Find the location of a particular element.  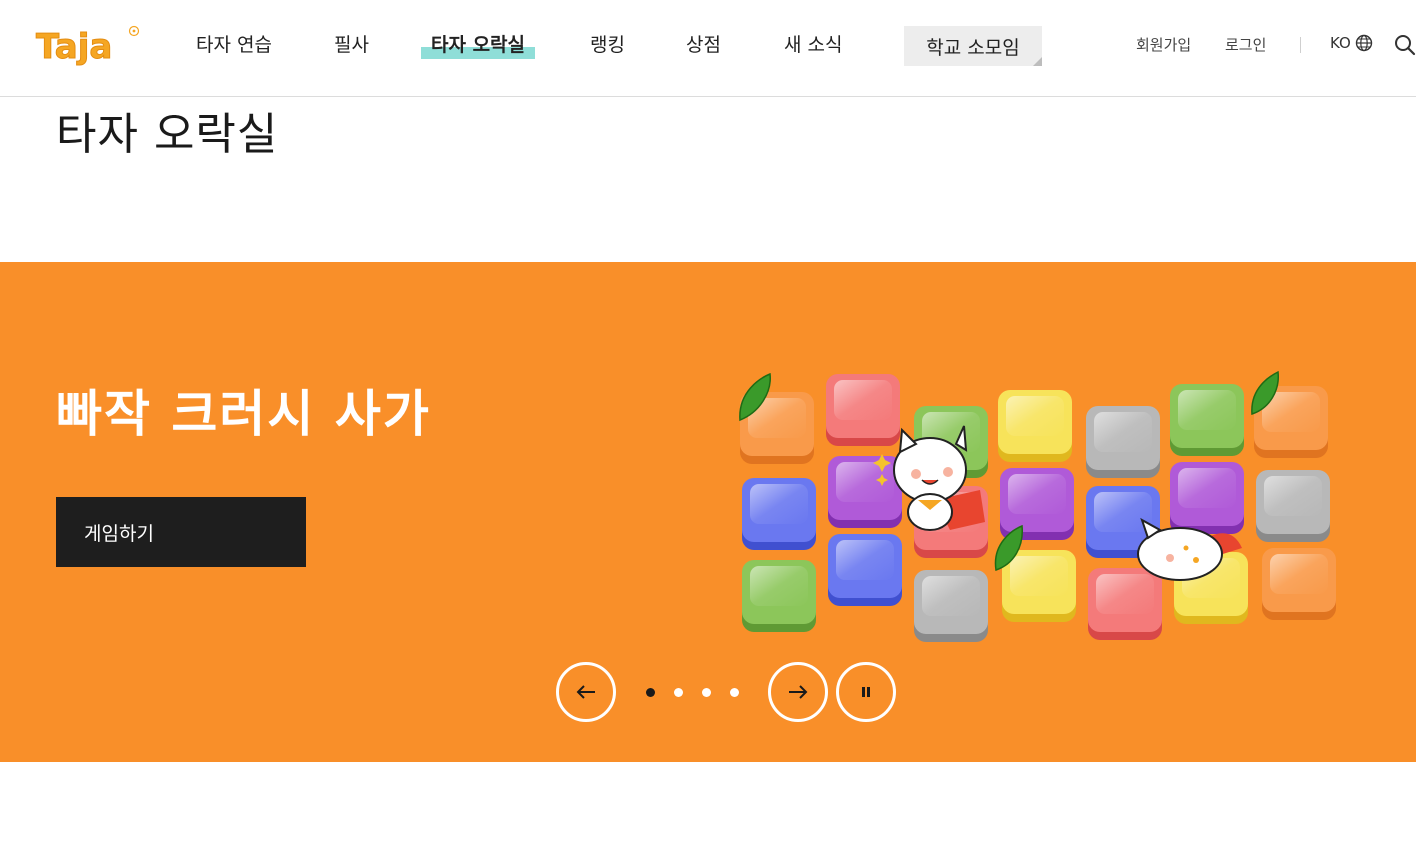

nav-item-news: 새 소식 is located at coordinates (813, 45).